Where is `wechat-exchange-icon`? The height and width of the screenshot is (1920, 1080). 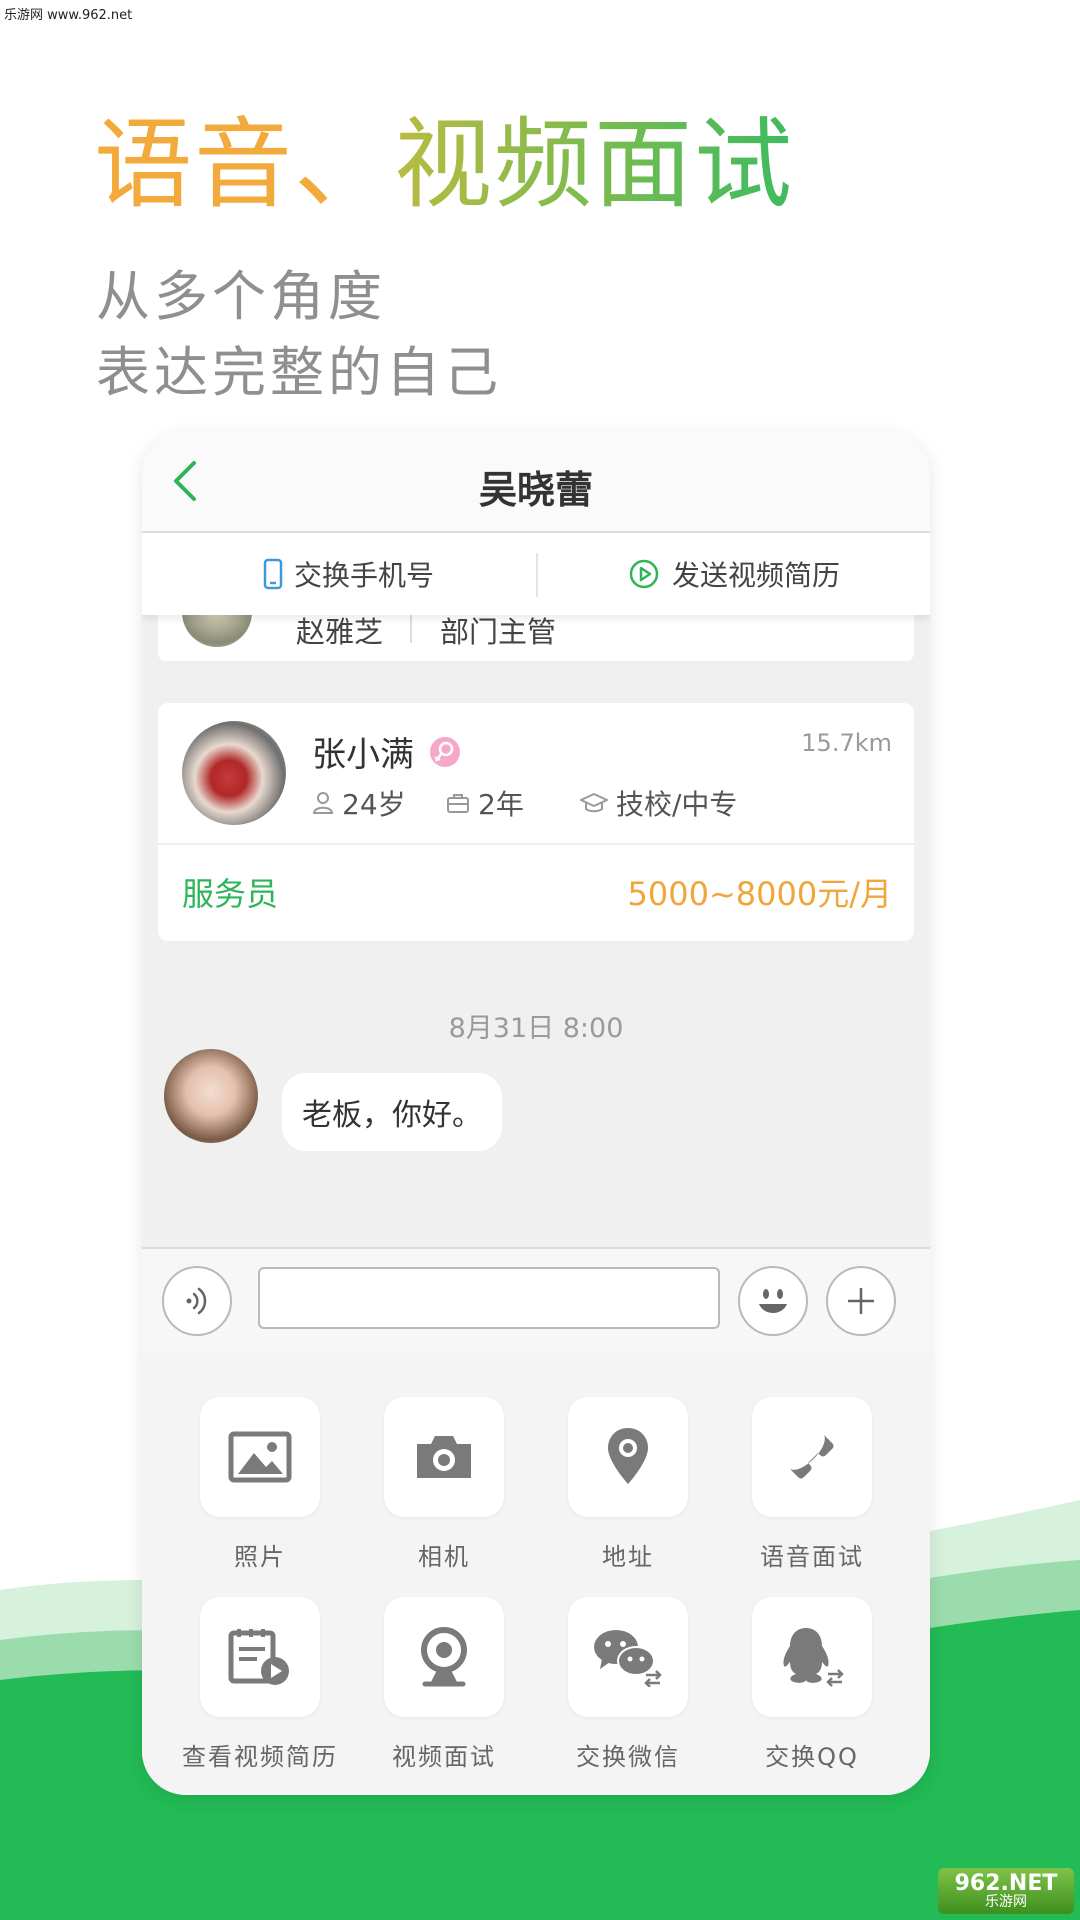
wechat-exchange-icon is located at coordinates (628, 1658).